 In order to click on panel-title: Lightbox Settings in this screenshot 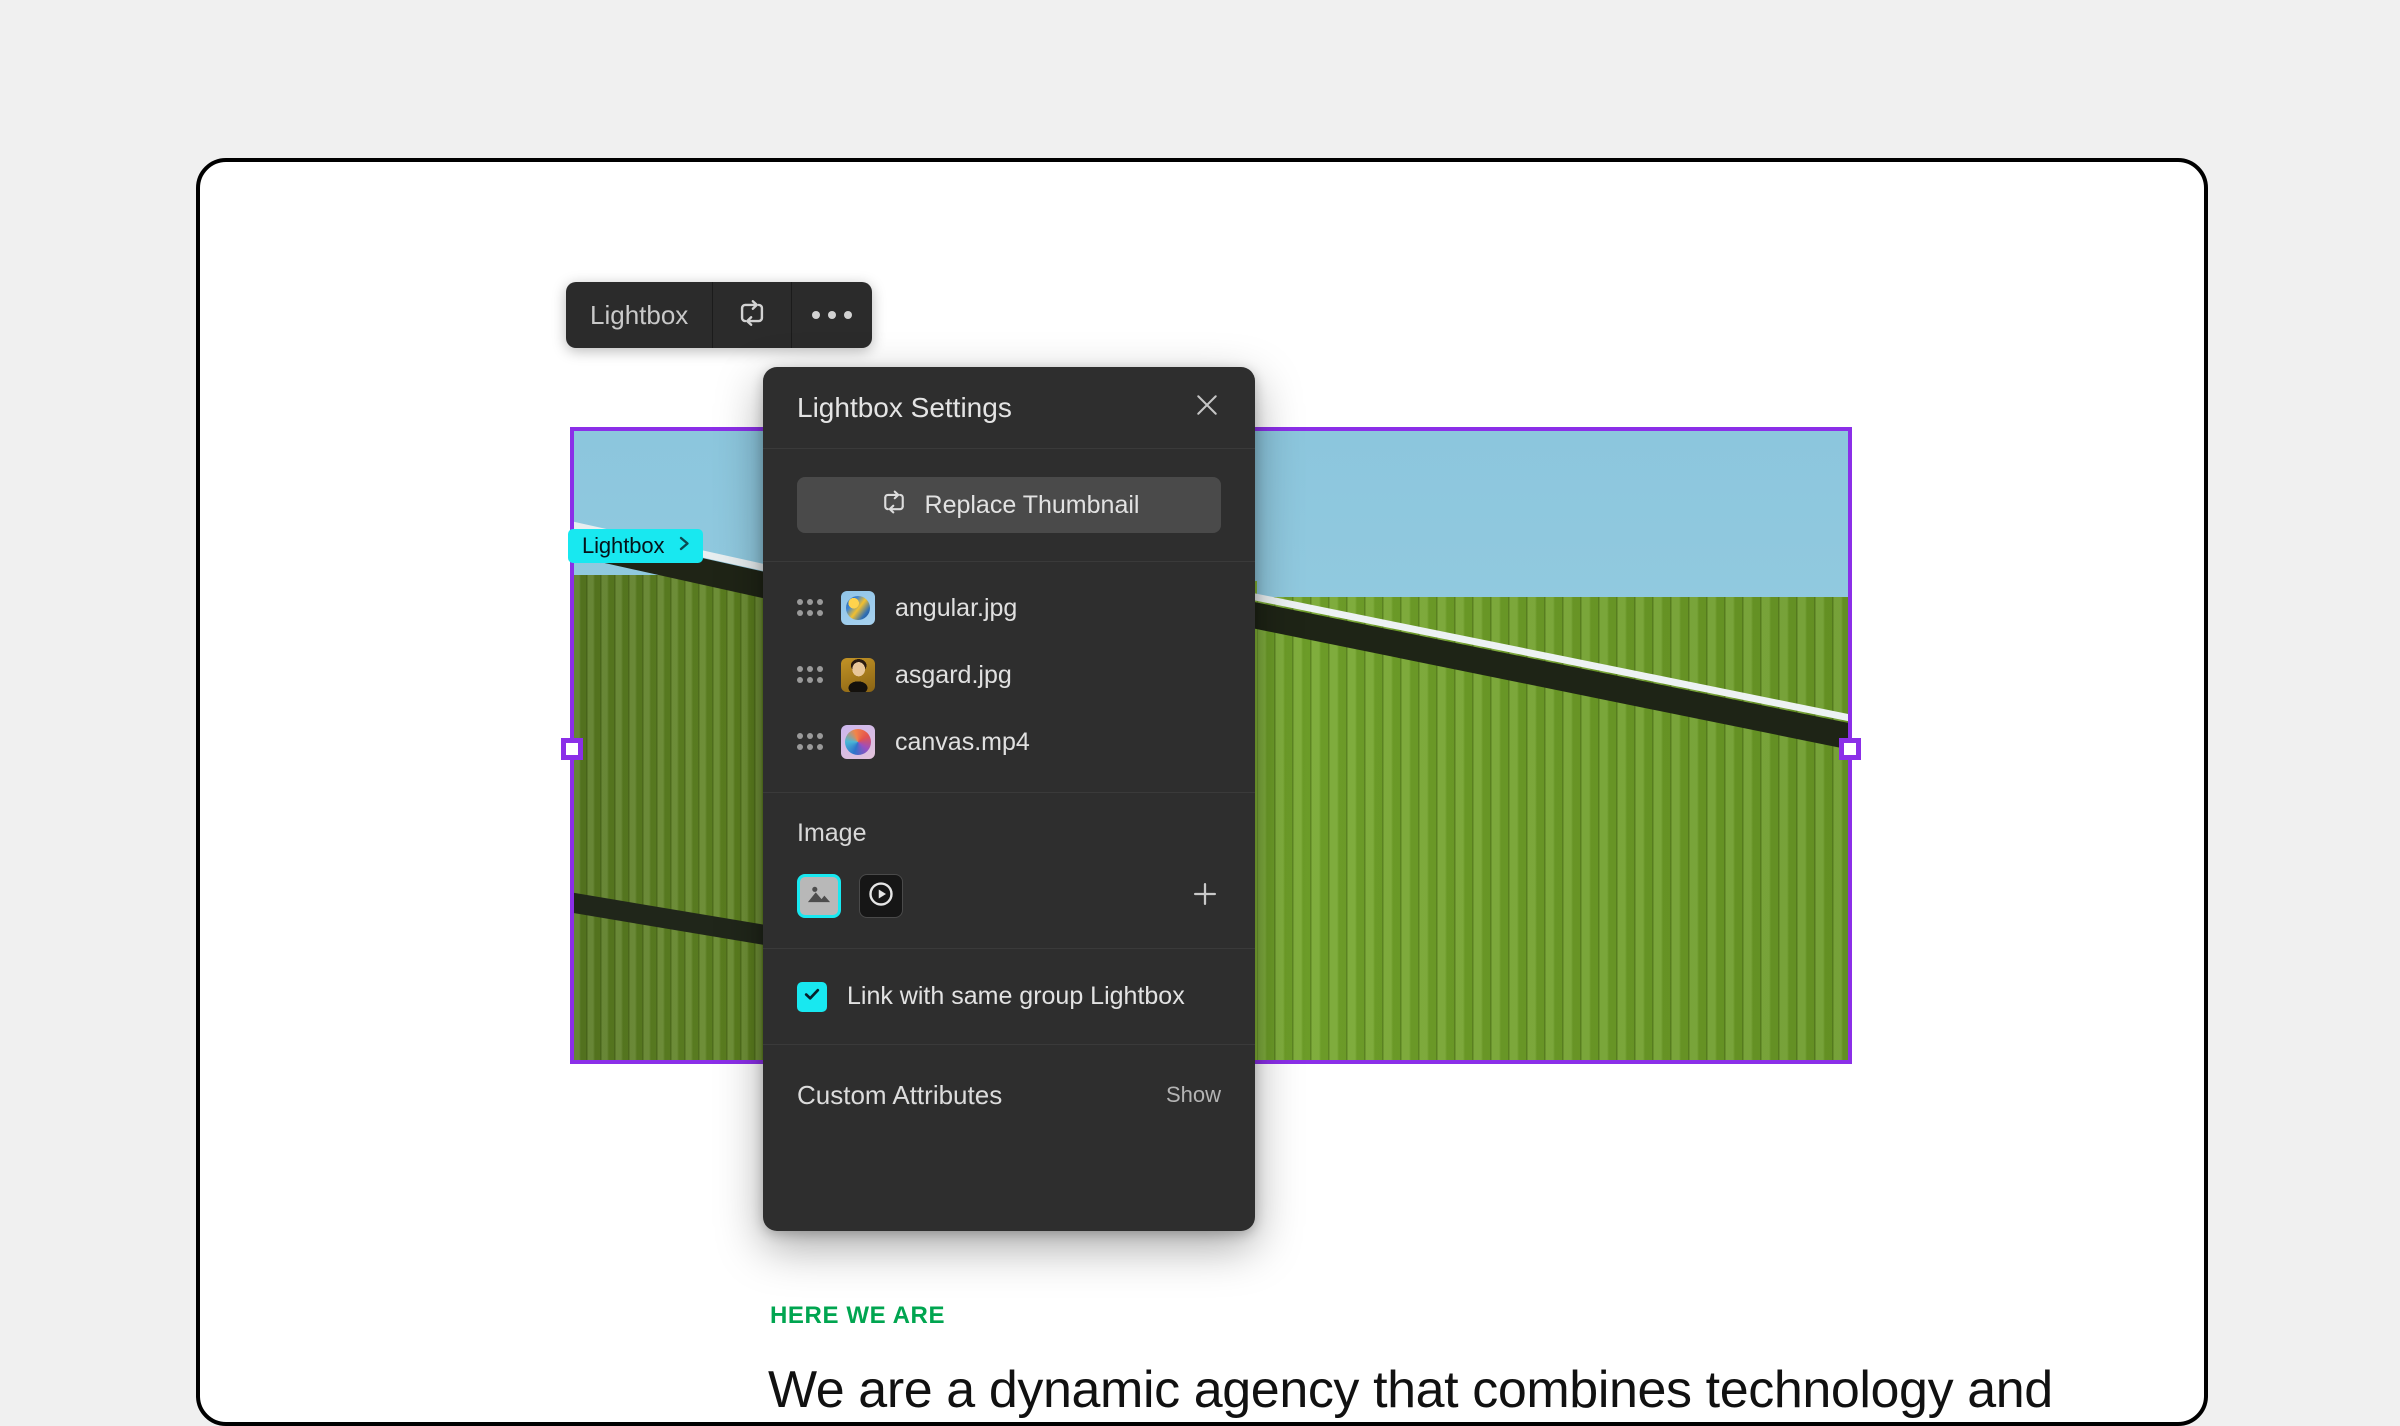, I will do `click(904, 407)`.